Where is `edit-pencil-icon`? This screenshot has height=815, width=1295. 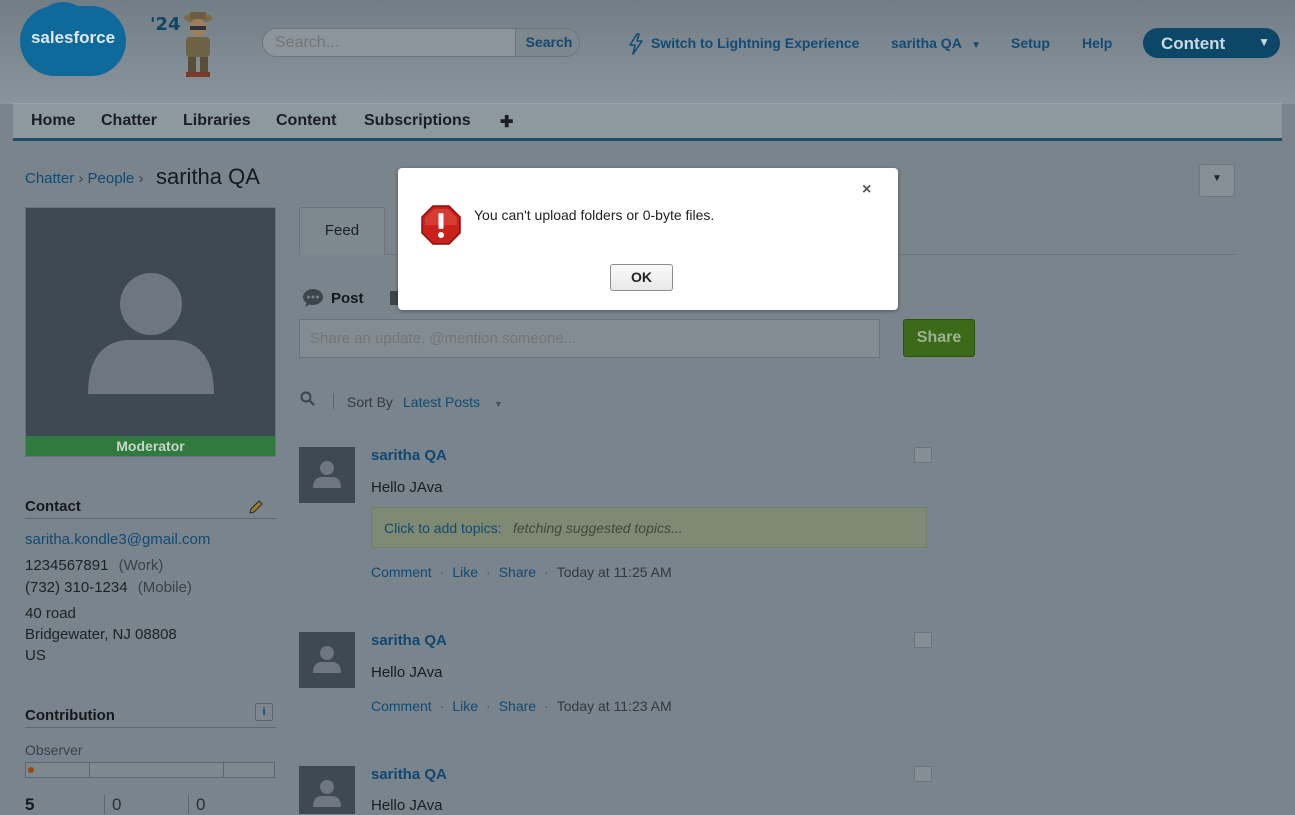 edit-pencil-icon is located at coordinates (256, 507).